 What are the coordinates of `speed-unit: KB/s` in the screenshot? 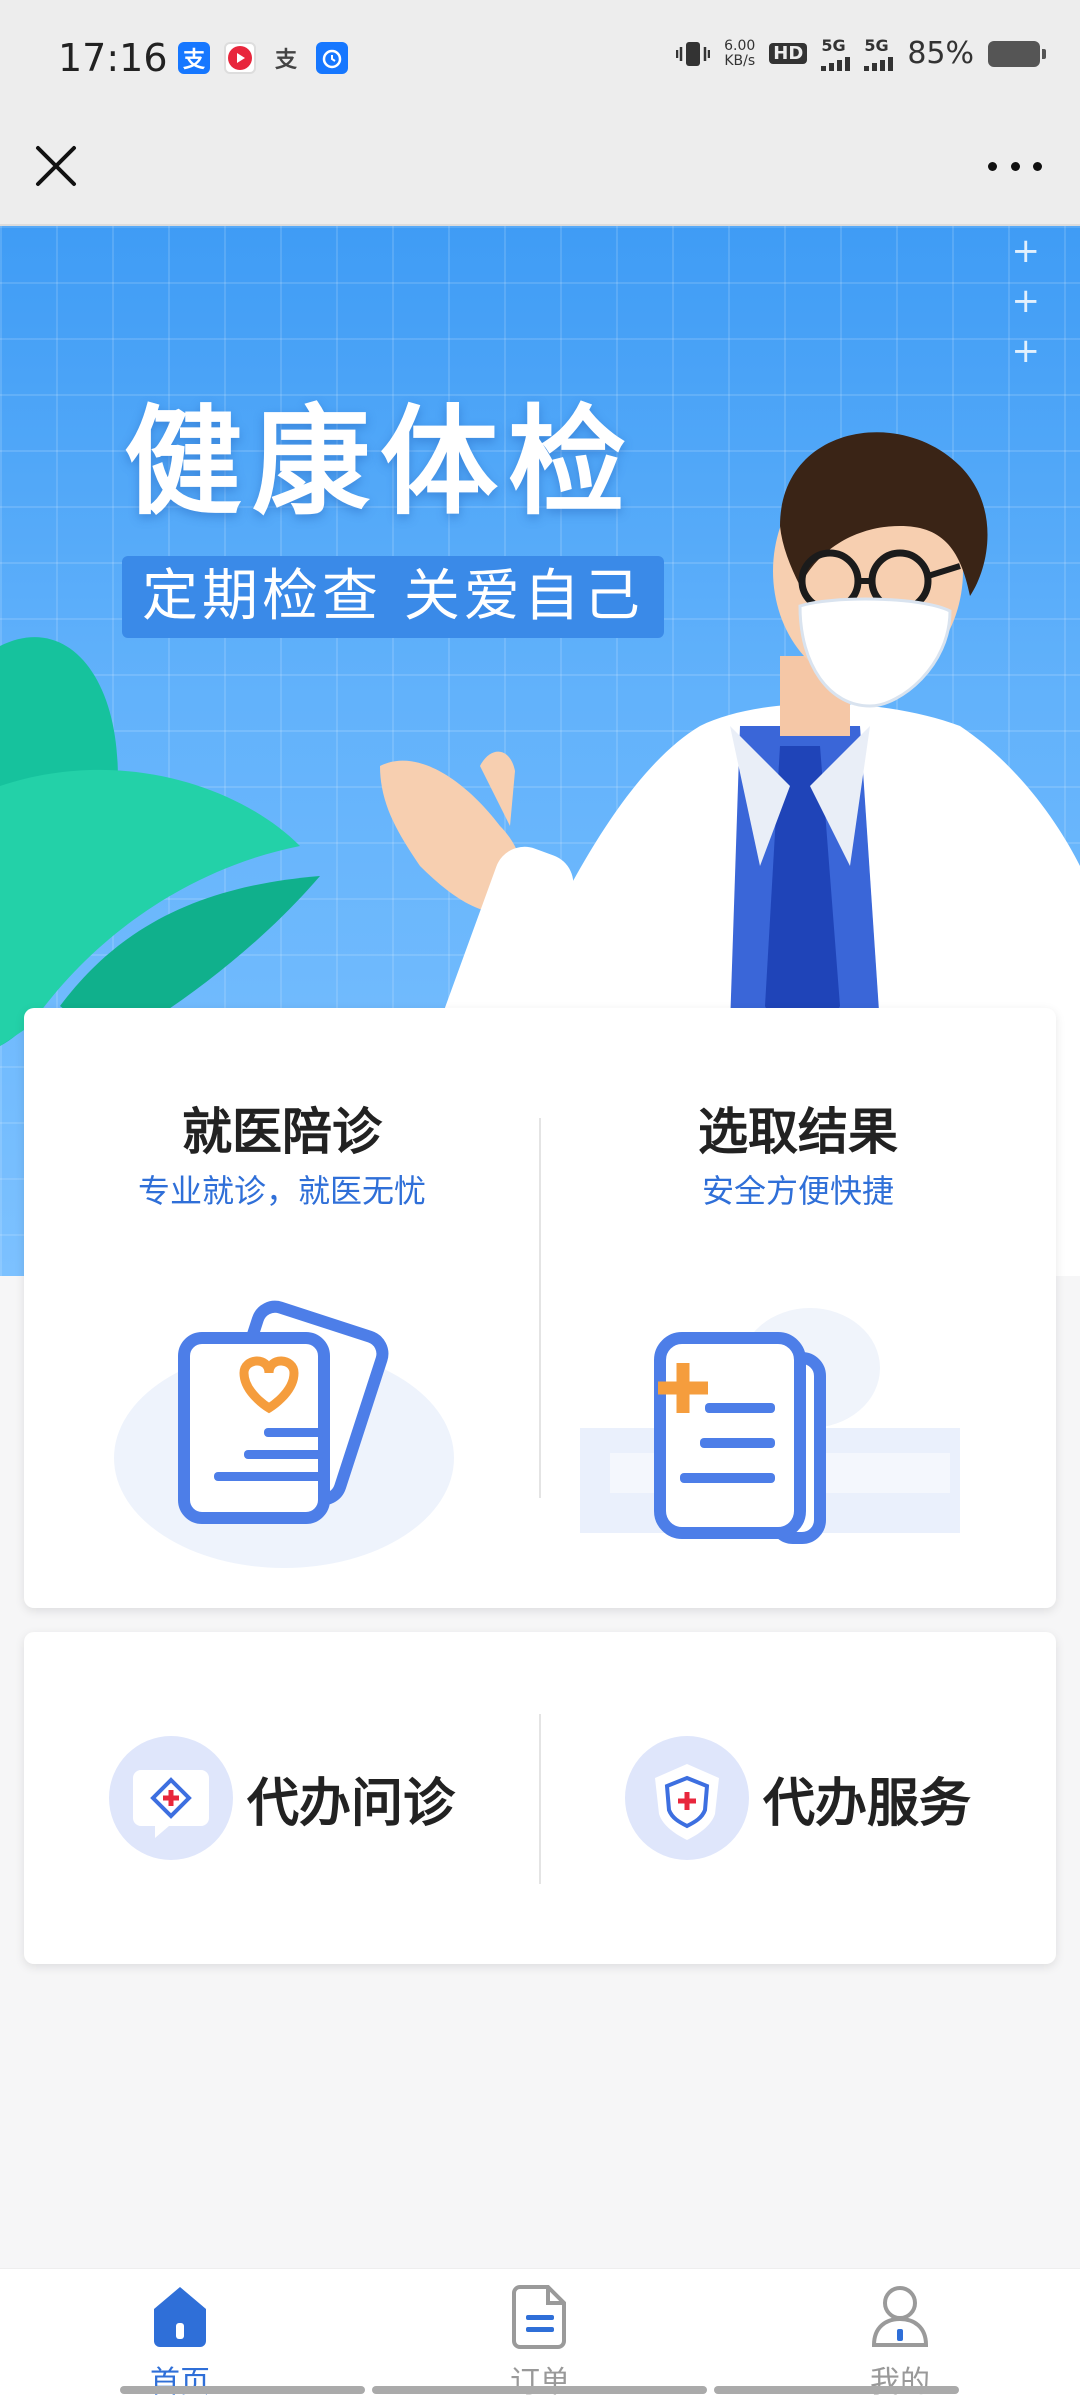 It's located at (740, 60).